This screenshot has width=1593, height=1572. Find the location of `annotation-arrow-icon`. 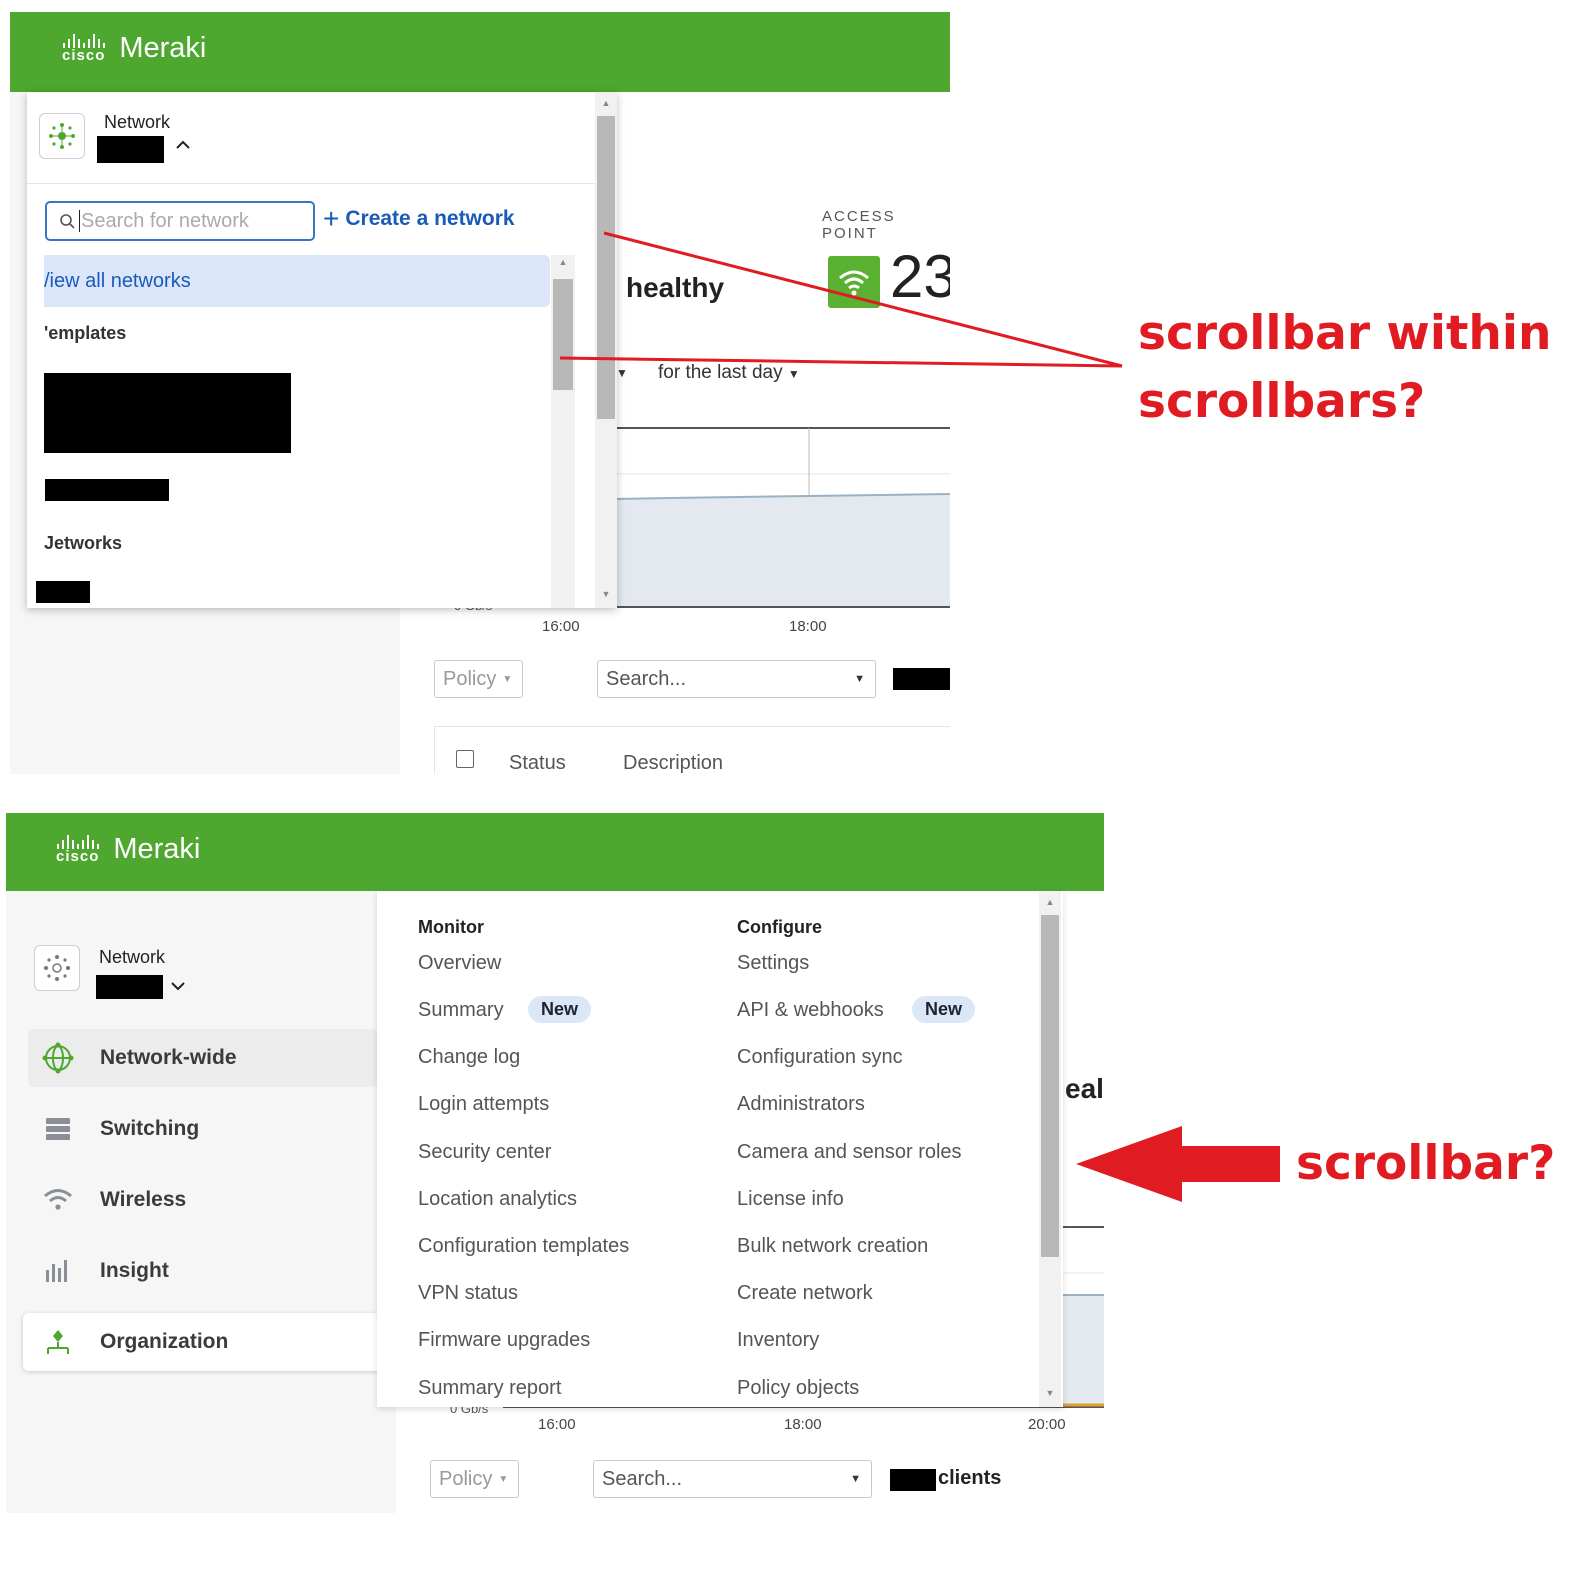

annotation-arrow-icon is located at coordinates (1178, 1164).